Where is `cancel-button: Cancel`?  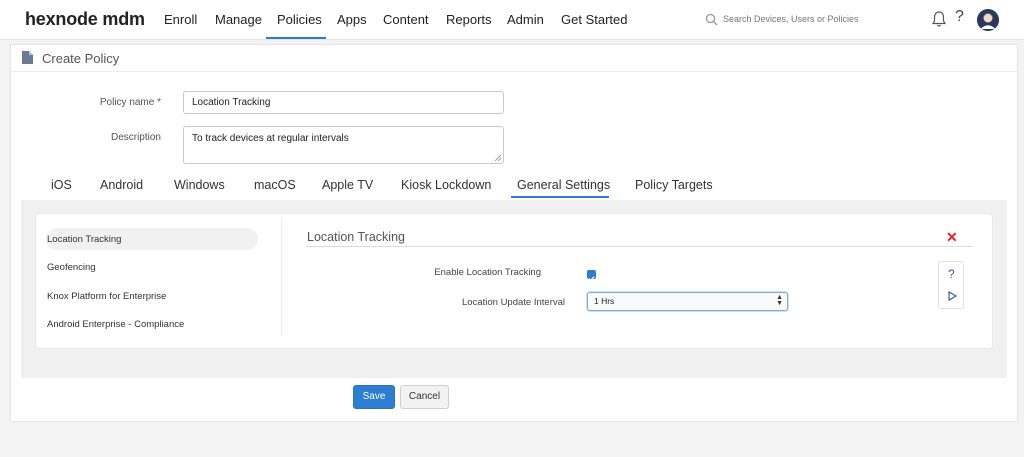 cancel-button: Cancel is located at coordinates (424, 397).